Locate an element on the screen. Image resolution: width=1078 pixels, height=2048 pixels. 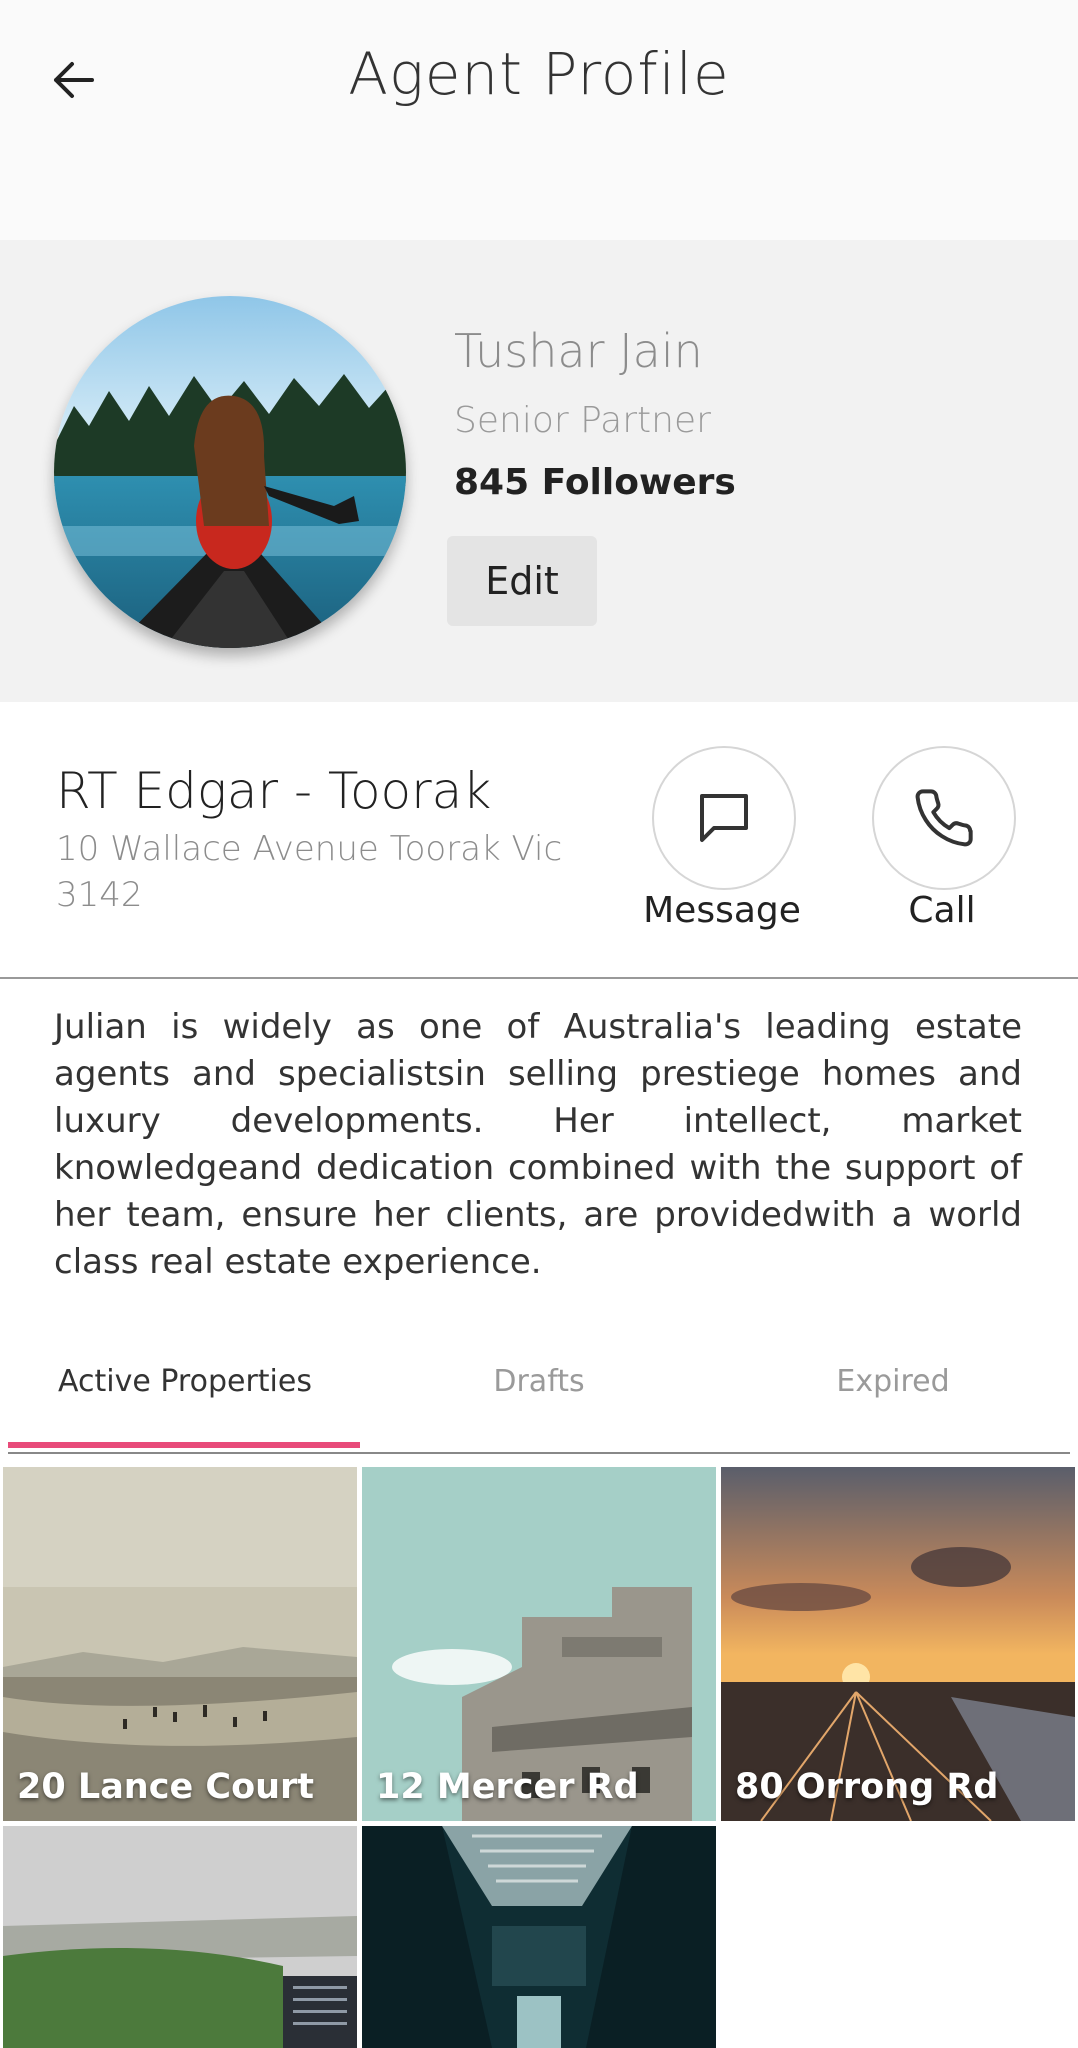
property-label: 20 Lance Court is located at coordinates (166, 1787).